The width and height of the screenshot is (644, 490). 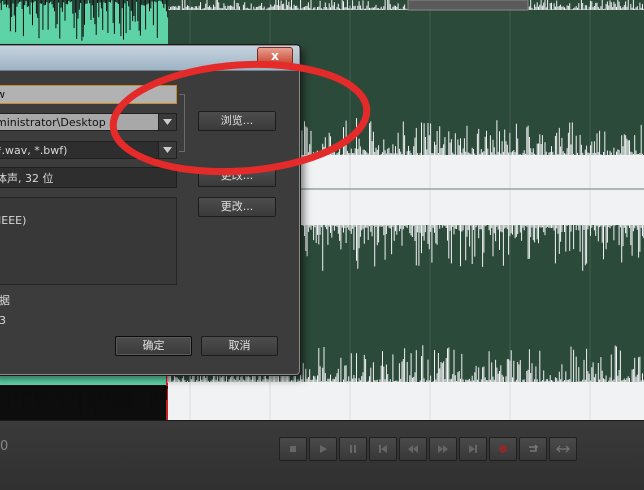 I want to click on metadata-label: 据, so click(x=5, y=300).